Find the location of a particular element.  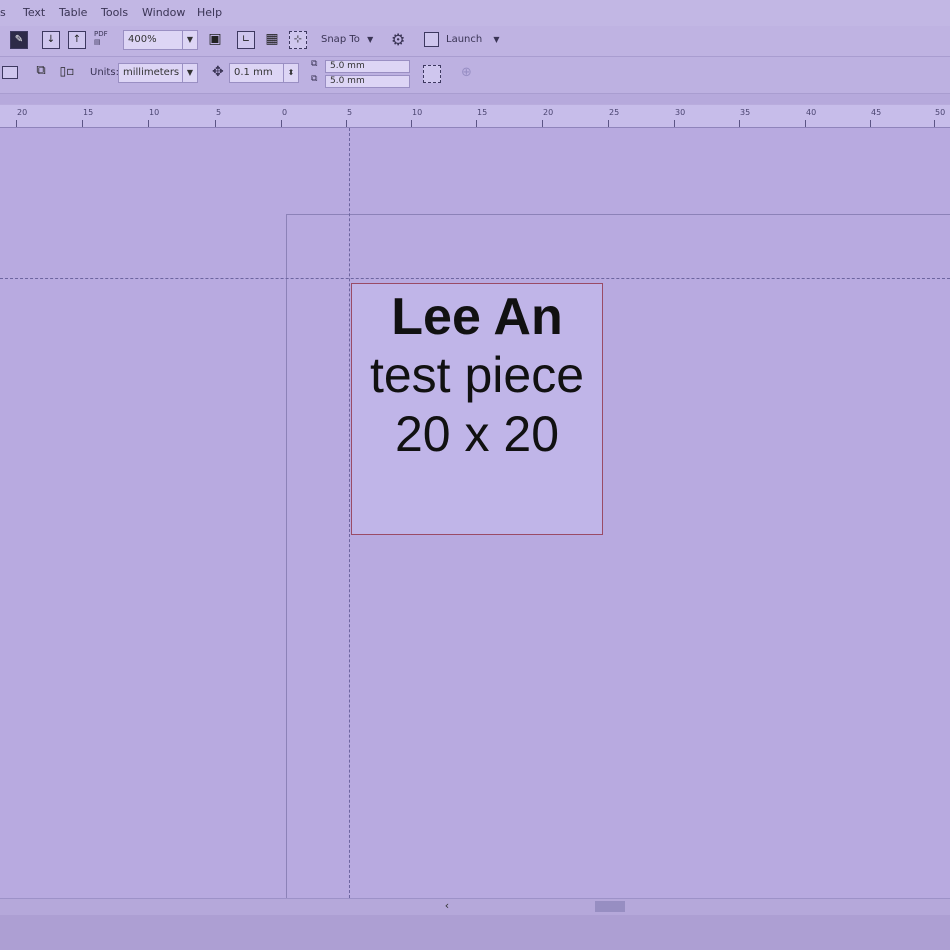

edit-page-frame-icon is located at coordinates (432, 74).